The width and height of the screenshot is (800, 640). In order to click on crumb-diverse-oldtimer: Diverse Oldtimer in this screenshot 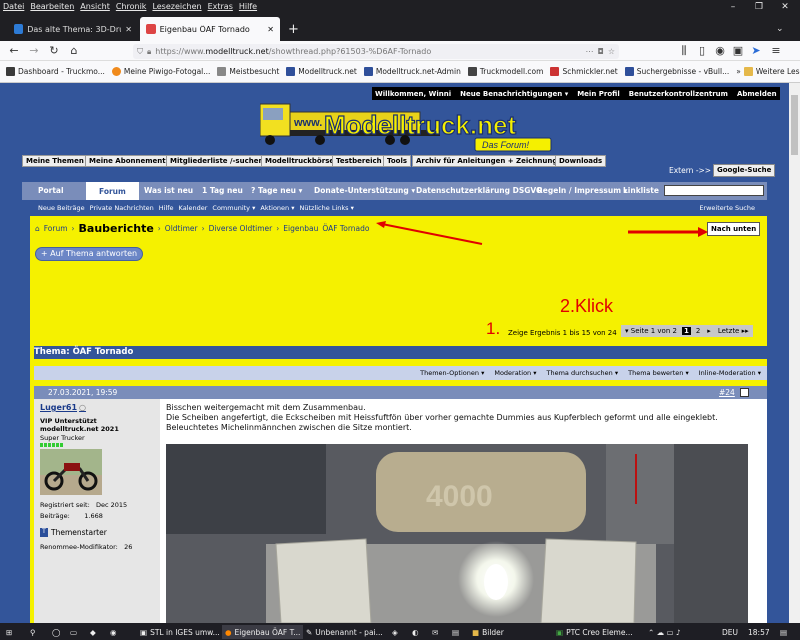, I will do `click(241, 228)`.